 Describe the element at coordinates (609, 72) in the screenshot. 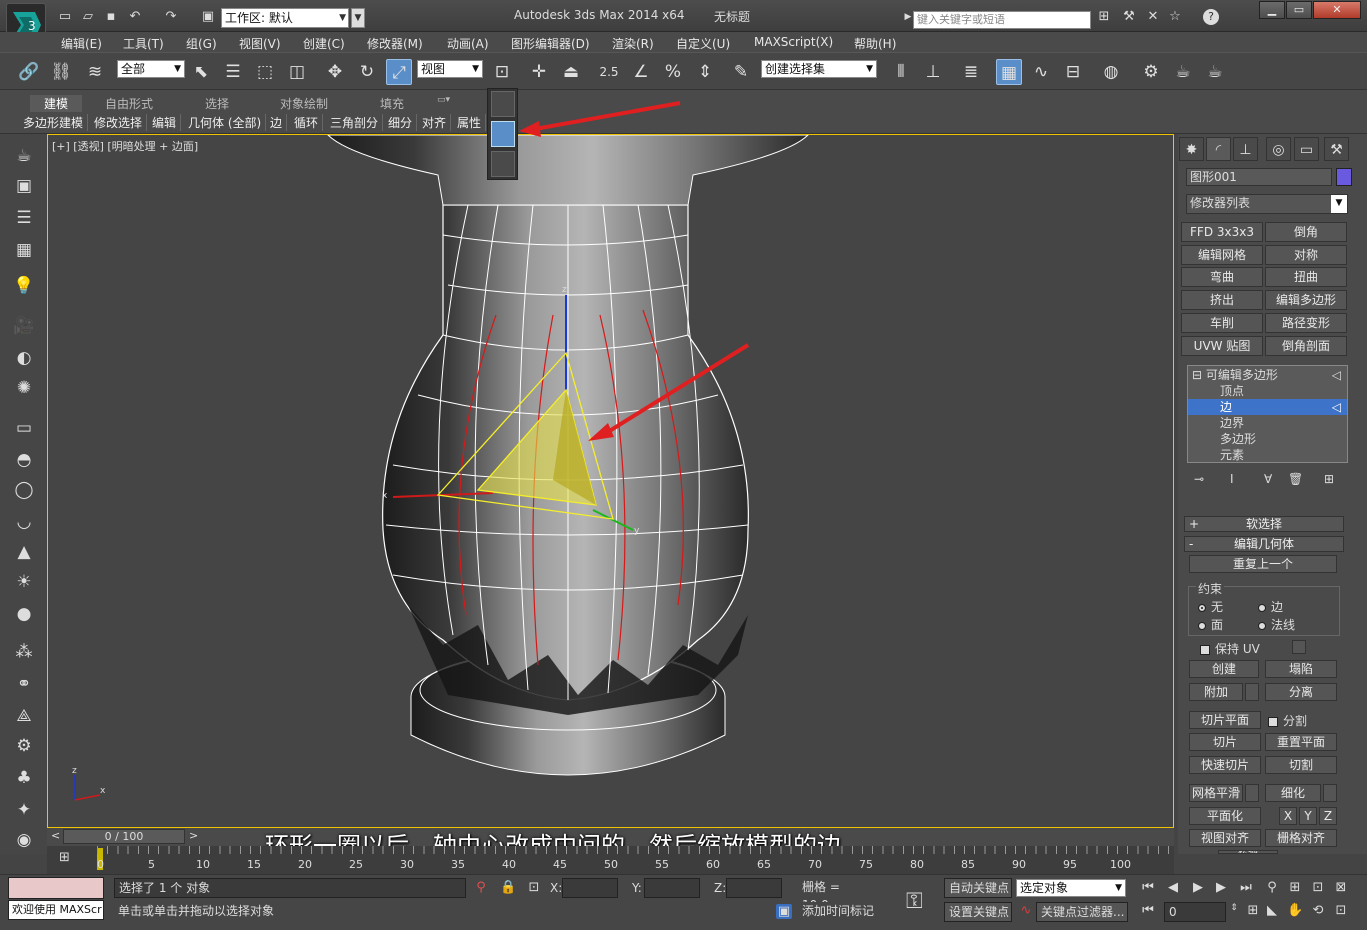

I see `snaps-toggle-icon: 2.5` at that location.